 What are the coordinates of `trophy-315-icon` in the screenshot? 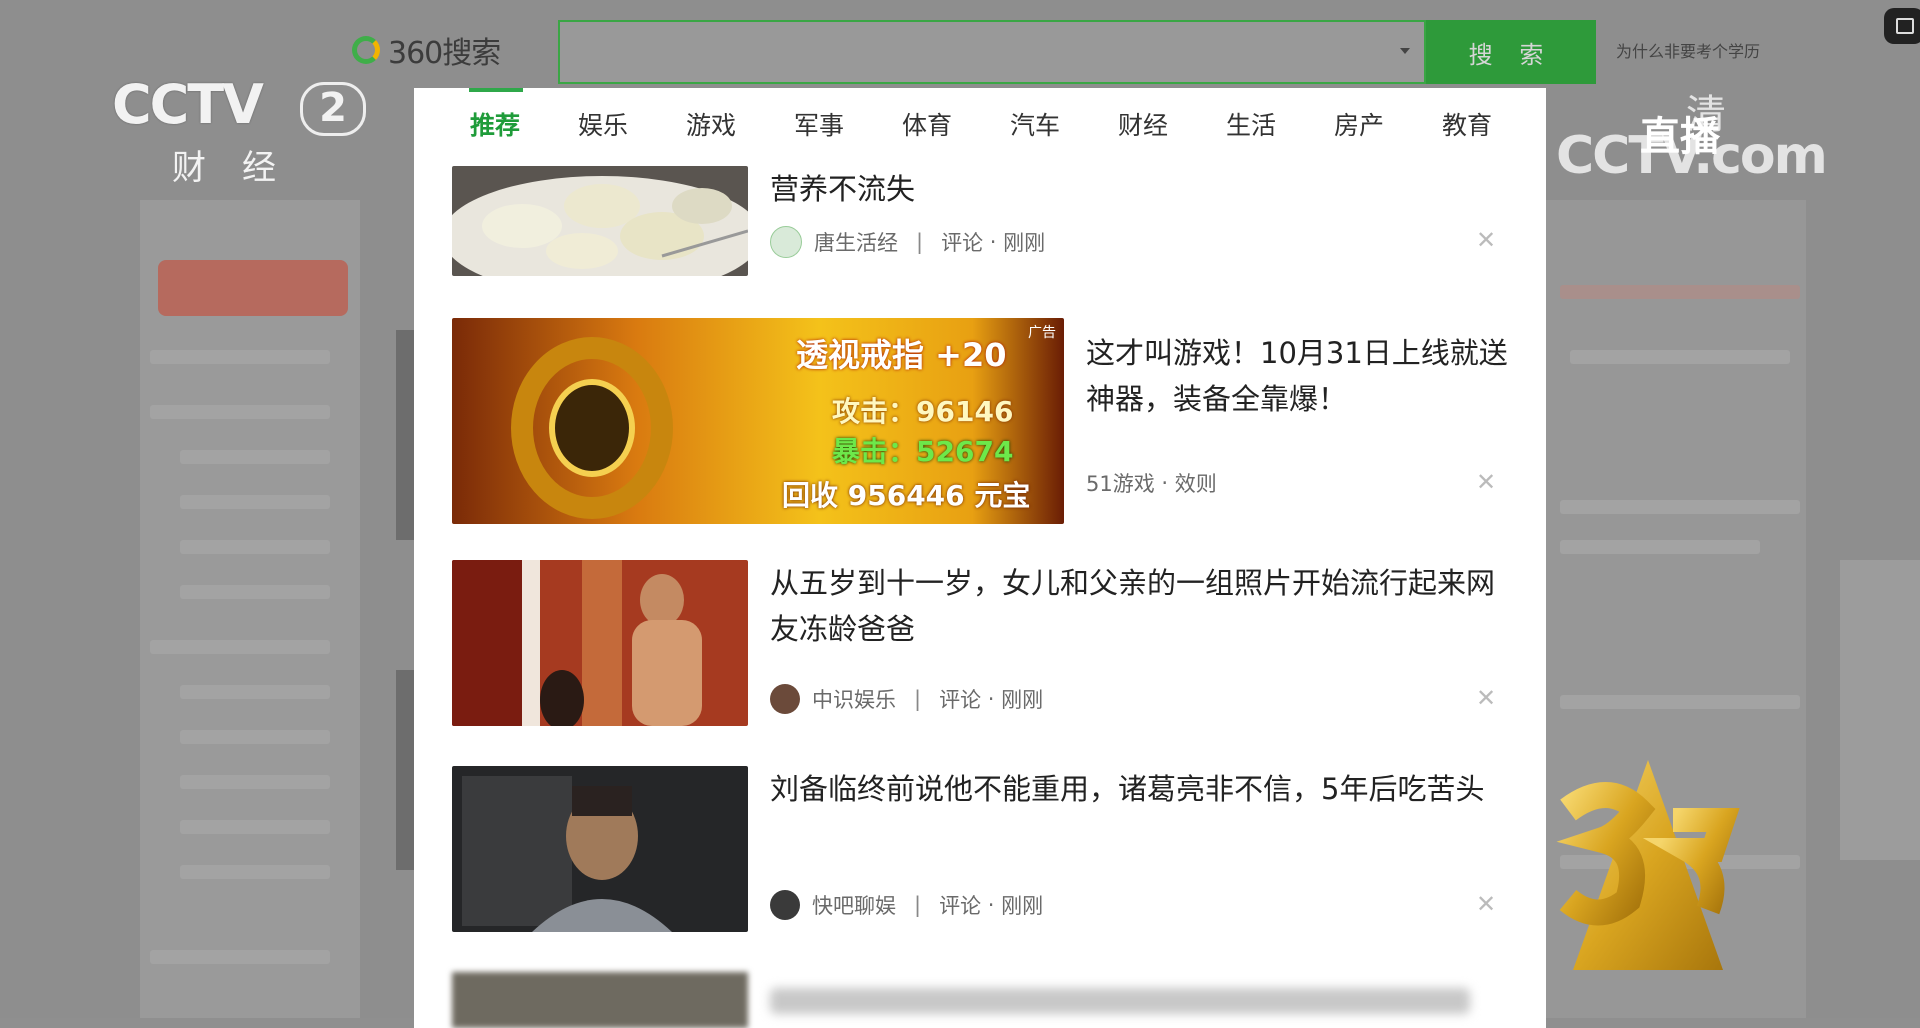 It's located at (1648, 865).